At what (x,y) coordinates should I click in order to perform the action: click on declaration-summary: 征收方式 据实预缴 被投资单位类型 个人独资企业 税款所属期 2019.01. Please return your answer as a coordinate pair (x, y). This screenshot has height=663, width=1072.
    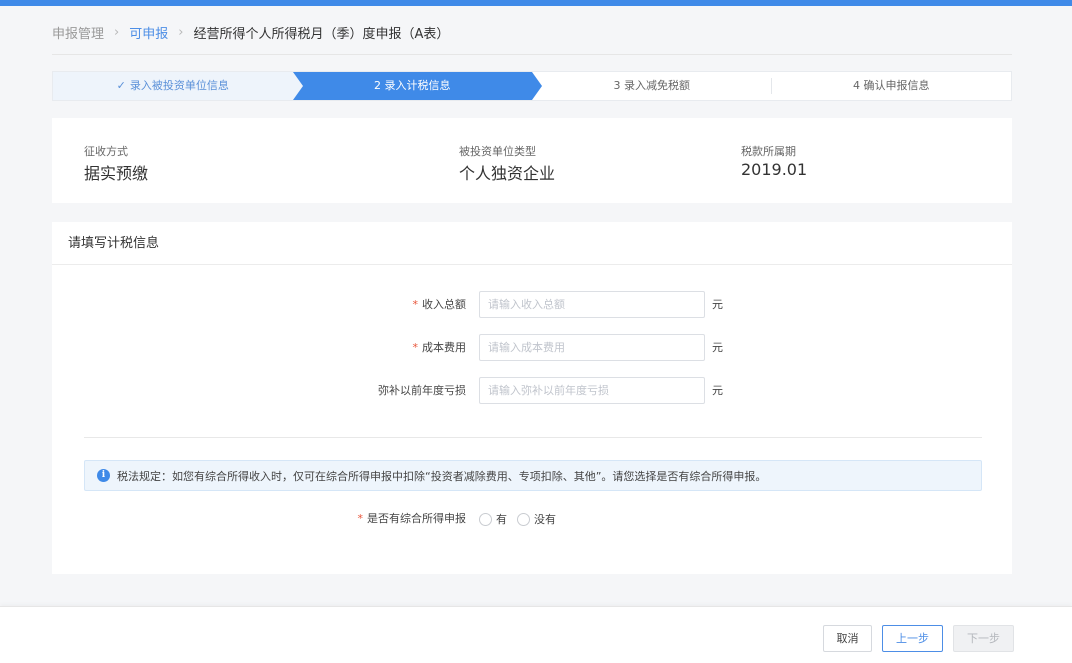
    Looking at the image, I should click on (532, 160).